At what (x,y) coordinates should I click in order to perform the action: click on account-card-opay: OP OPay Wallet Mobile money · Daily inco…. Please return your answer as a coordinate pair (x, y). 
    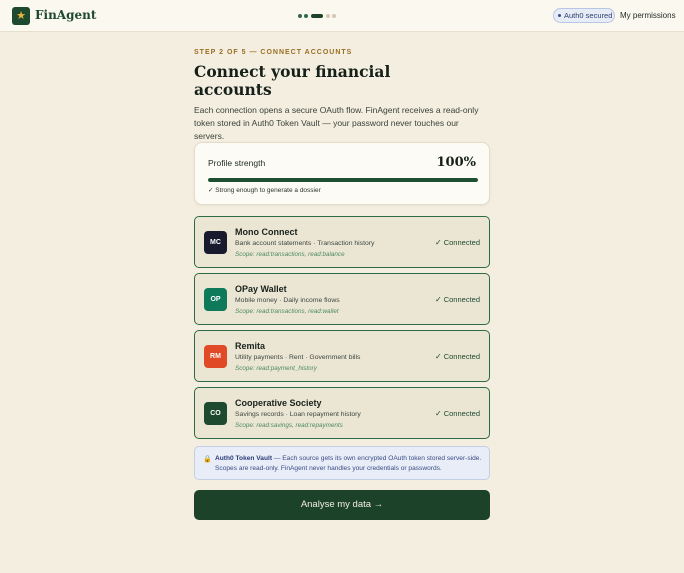
    Looking at the image, I should click on (342, 299).